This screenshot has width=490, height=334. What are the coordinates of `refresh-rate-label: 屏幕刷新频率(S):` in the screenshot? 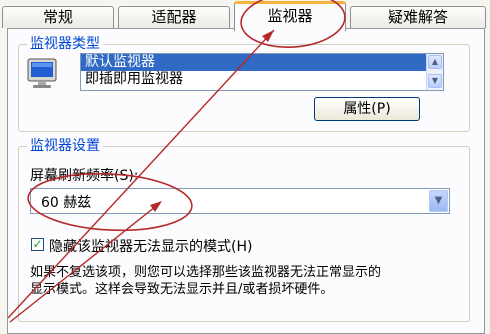 It's located at (84, 176).